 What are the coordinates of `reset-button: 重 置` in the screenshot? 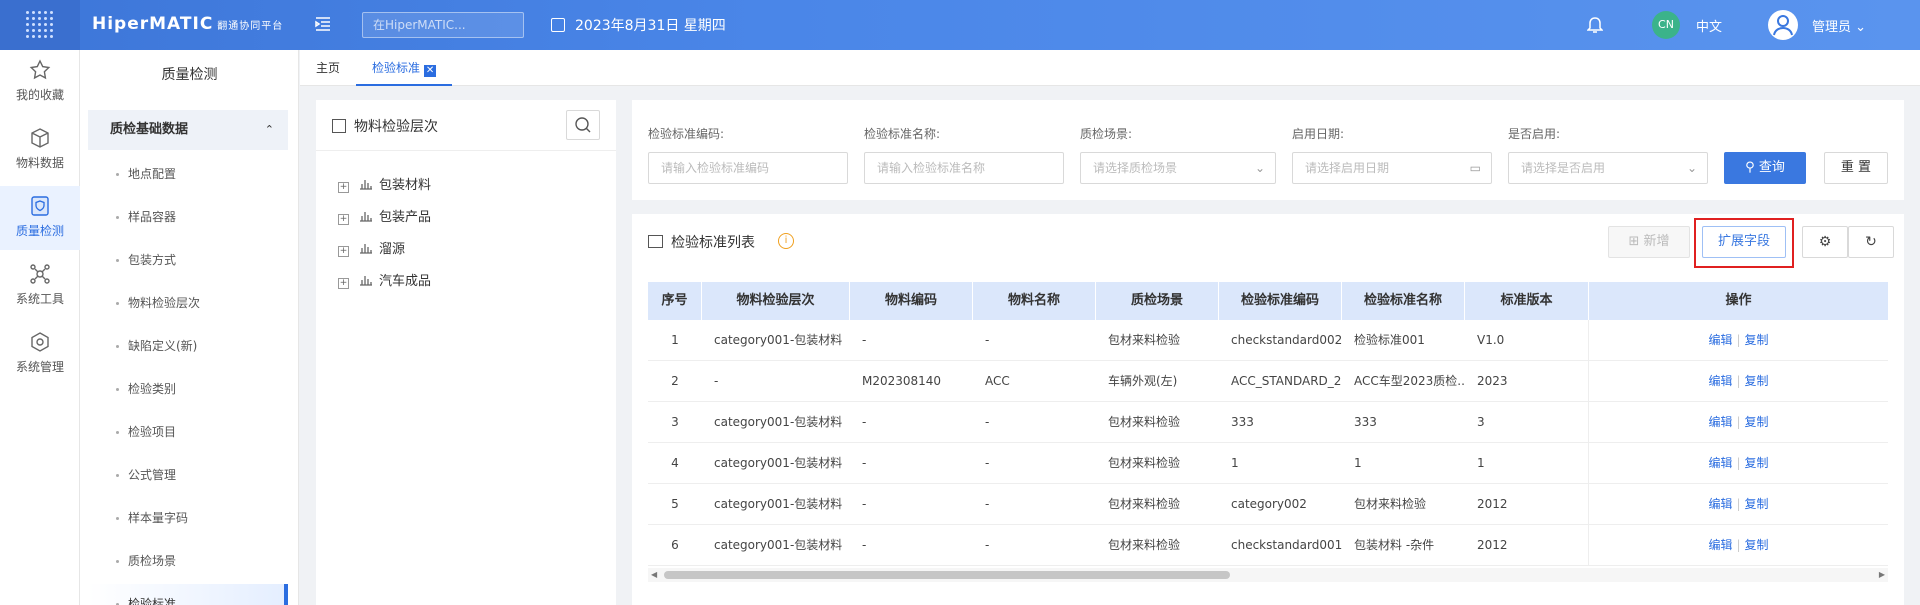 It's located at (1856, 168).